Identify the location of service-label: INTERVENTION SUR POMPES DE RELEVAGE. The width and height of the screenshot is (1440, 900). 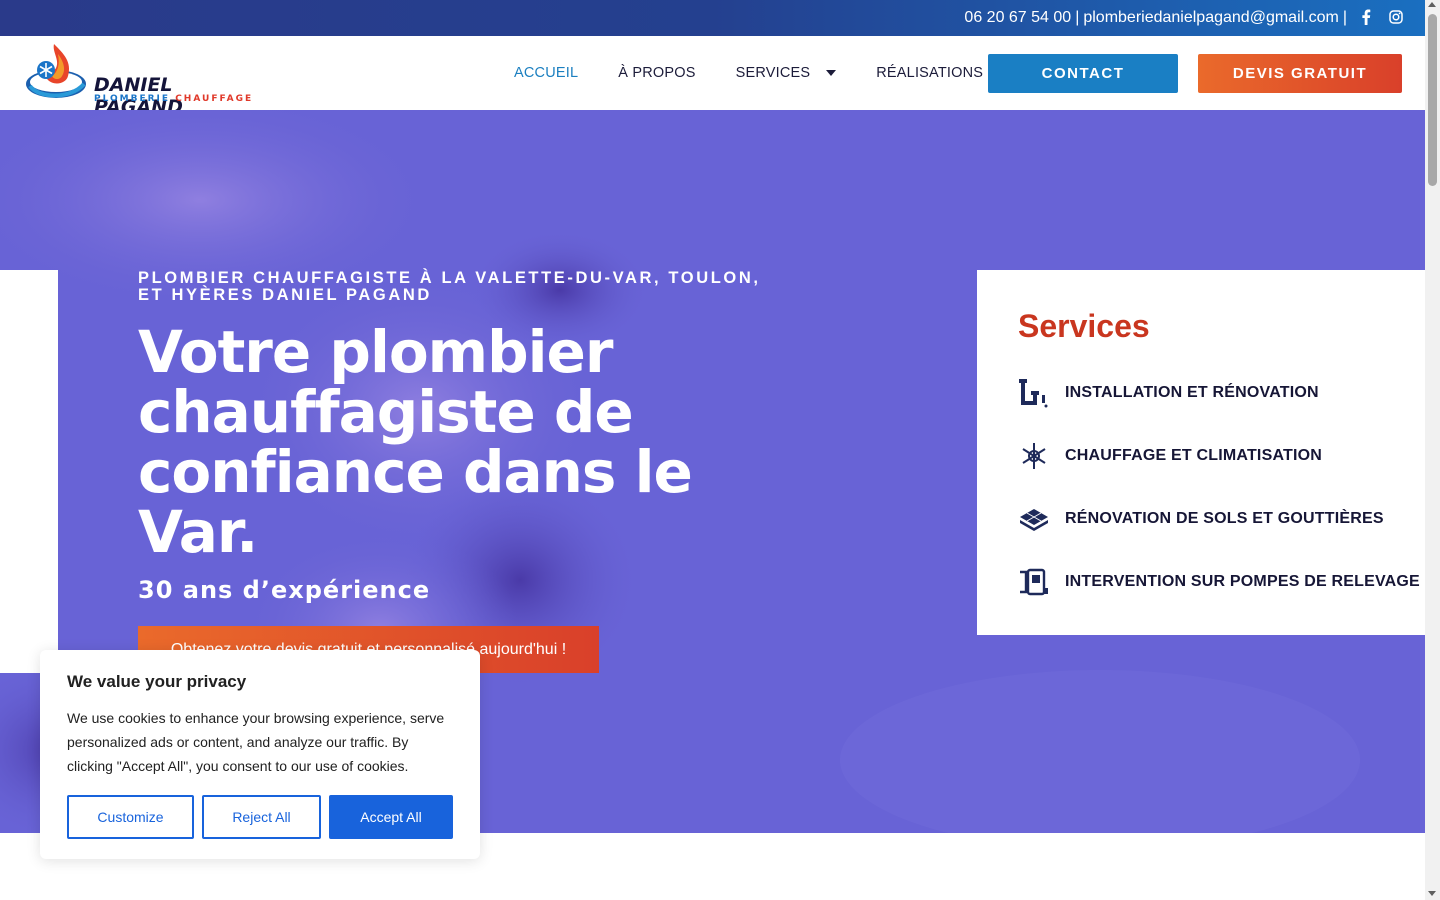
(1242, 581).